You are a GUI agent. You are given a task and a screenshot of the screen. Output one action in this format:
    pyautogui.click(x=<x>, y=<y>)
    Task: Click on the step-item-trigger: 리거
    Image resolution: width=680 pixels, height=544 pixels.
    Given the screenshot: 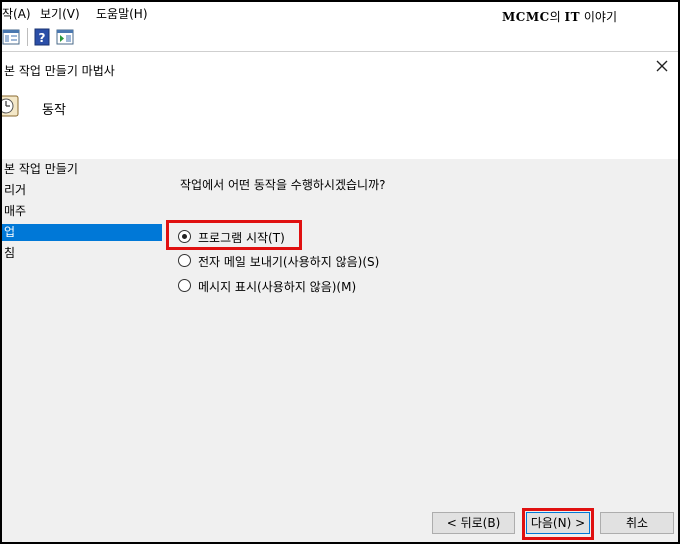 What is the action you would take?
    pyautogui.click(x=15, y=190)
    